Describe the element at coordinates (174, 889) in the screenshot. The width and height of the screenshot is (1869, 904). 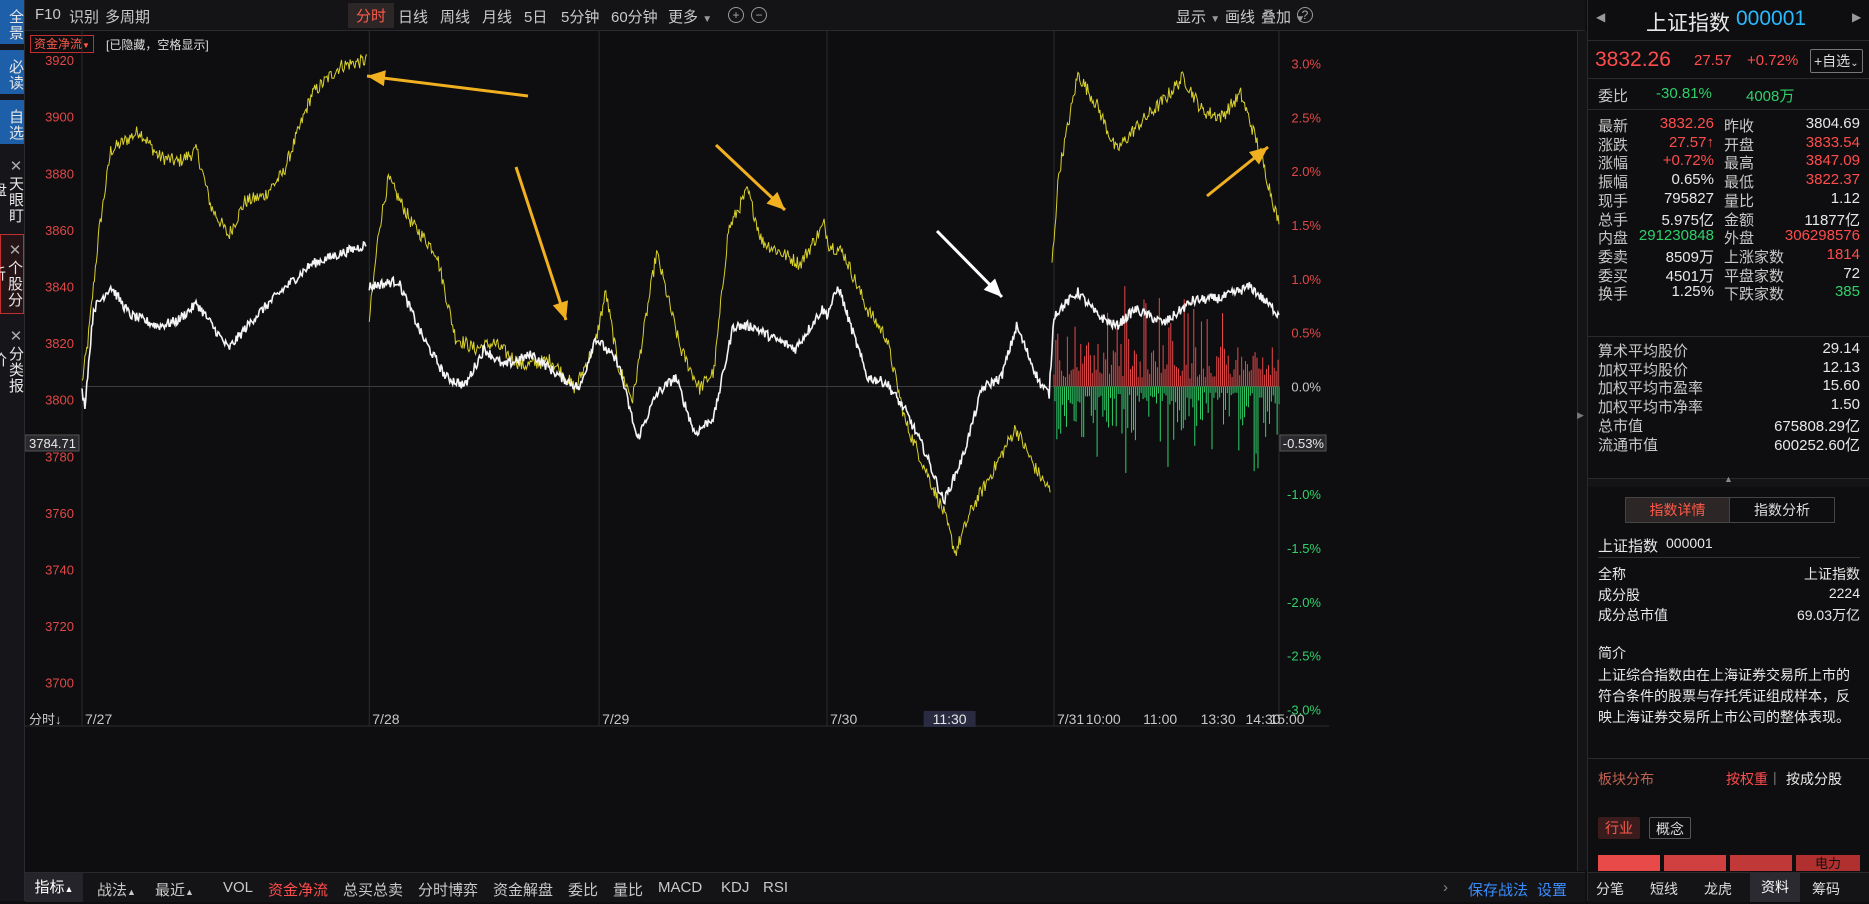
I see `recent-tab: 最近▲` at that location.